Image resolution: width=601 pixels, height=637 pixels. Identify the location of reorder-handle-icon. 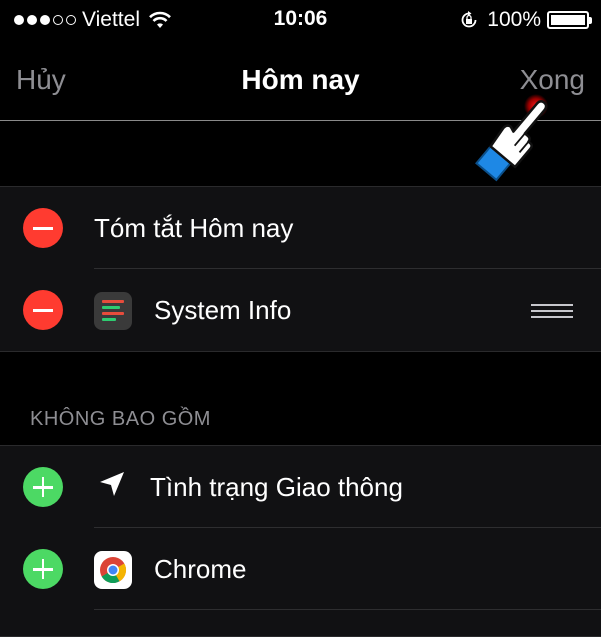
(552, 311).